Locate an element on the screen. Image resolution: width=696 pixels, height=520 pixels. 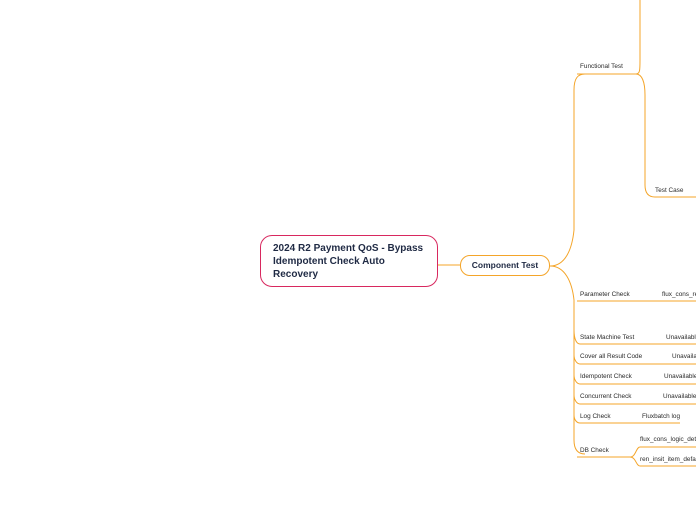
branch-test-case: Test Case is located at coordinates (669, 191).